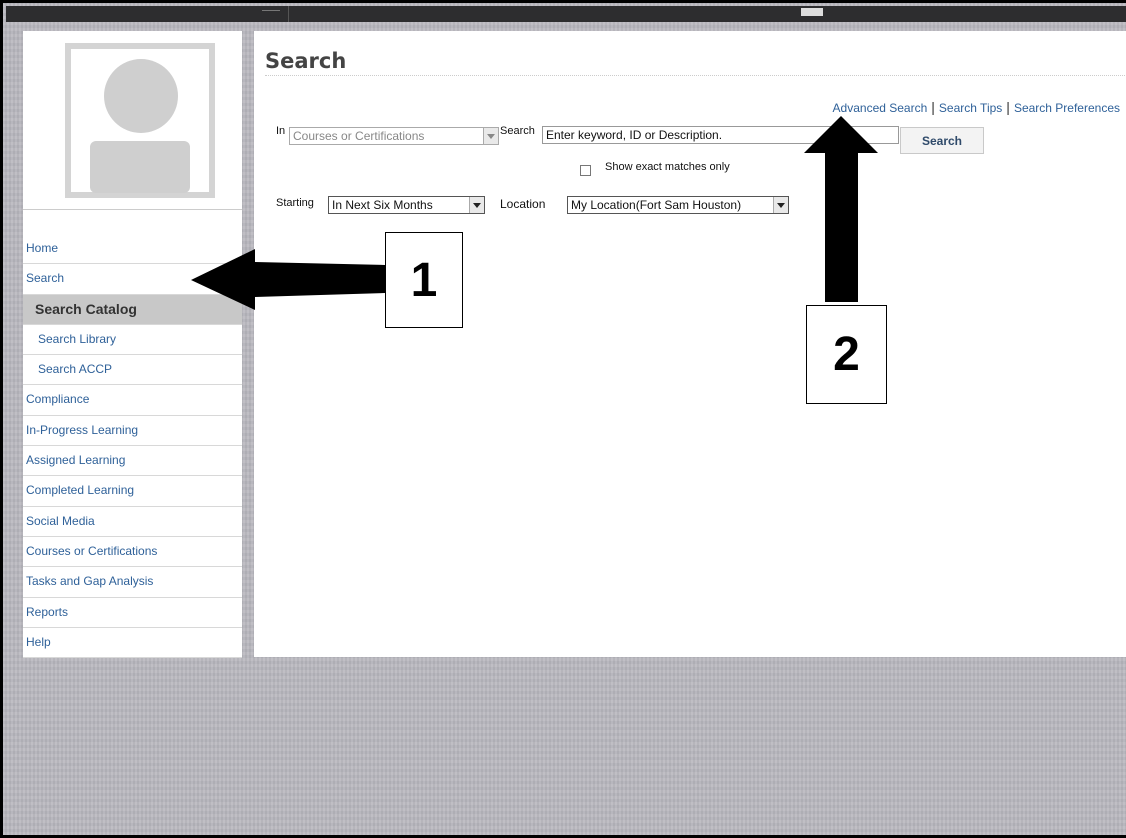 The width and height of the screenshot is (1126, 838). Describe the element at coordinates (38, 641) in the screenshot. I see `sidebar-item-label: Help` at that location.